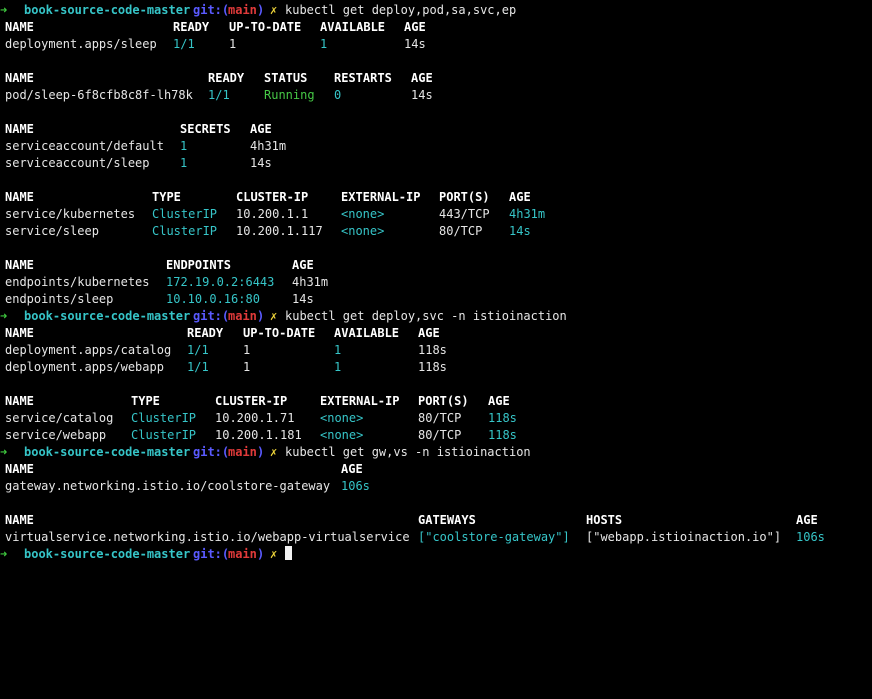  I want to click on table-cell: 172.19.0.2:6443, so click(220, 282).